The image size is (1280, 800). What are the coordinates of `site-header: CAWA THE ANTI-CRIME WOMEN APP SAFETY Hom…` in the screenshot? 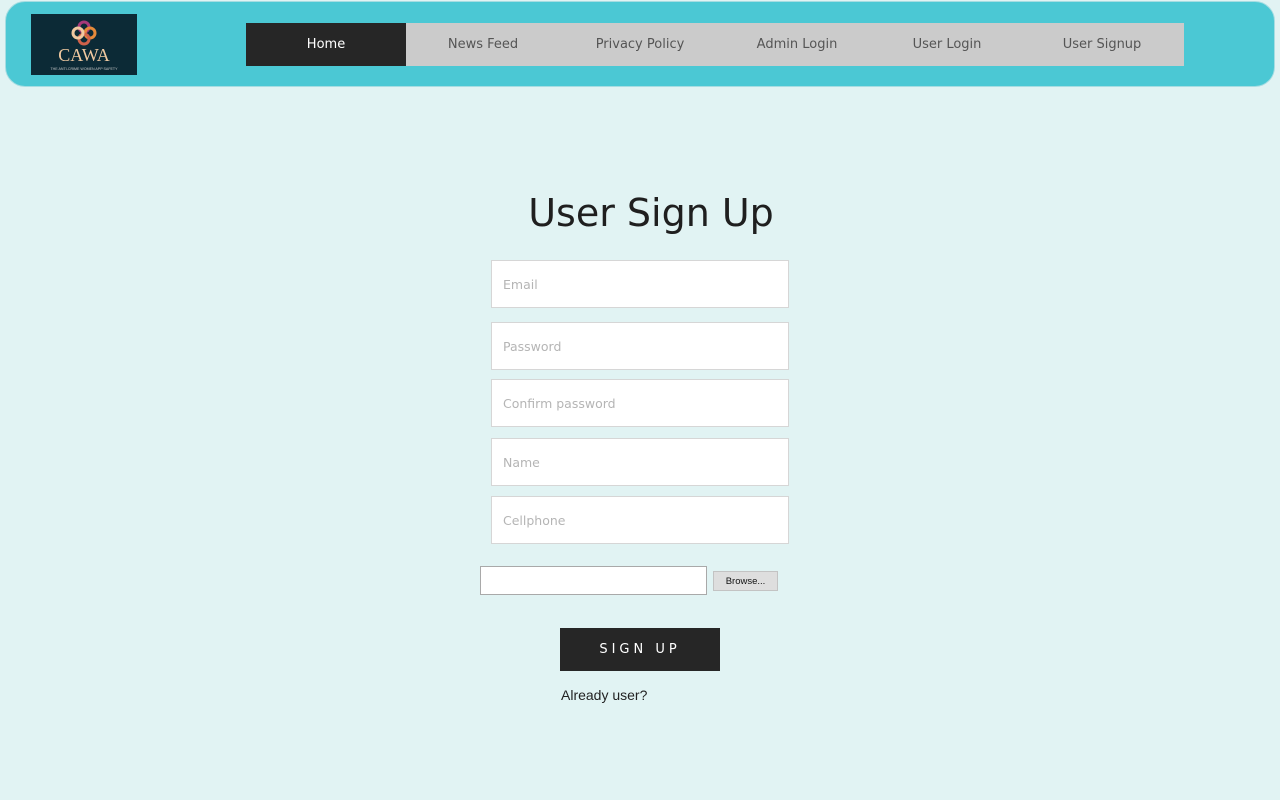 It's located at (640, 44).